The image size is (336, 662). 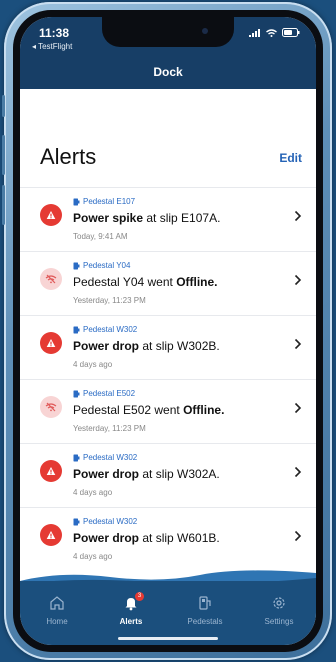 I want to click on alert-message: Power drop at slip W302A., so click(x=146, y=474).